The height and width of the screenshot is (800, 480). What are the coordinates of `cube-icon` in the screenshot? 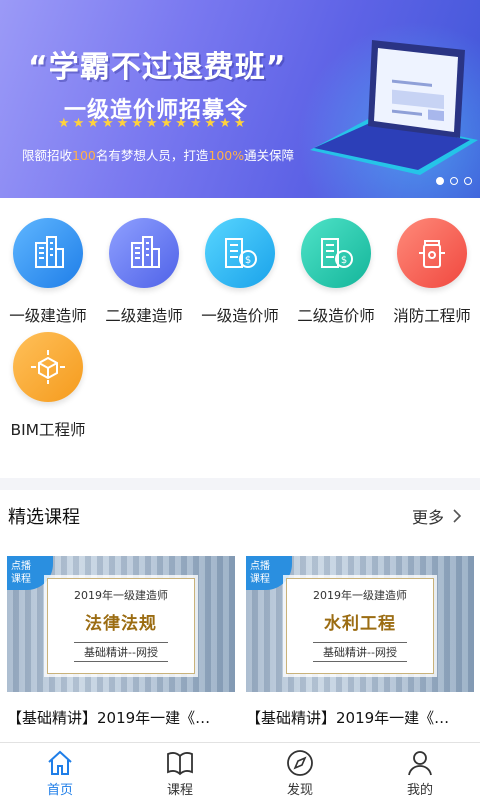 It's located at (48, 367).